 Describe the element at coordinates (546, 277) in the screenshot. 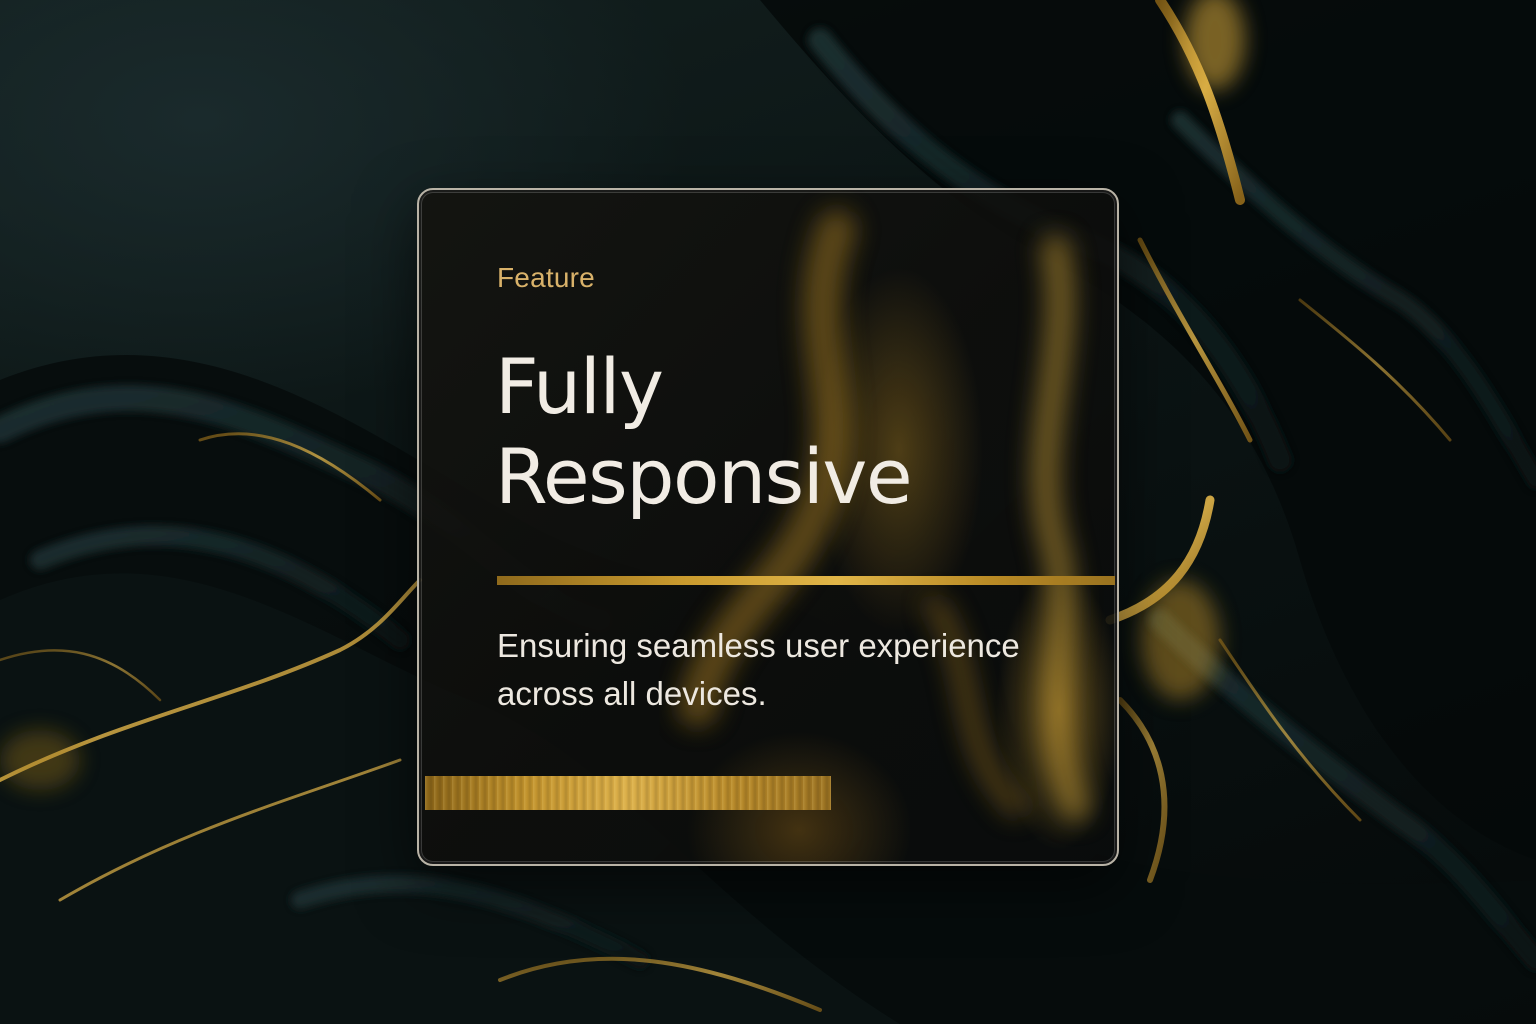

I see `feature-eyebrow: Feature` at that location.